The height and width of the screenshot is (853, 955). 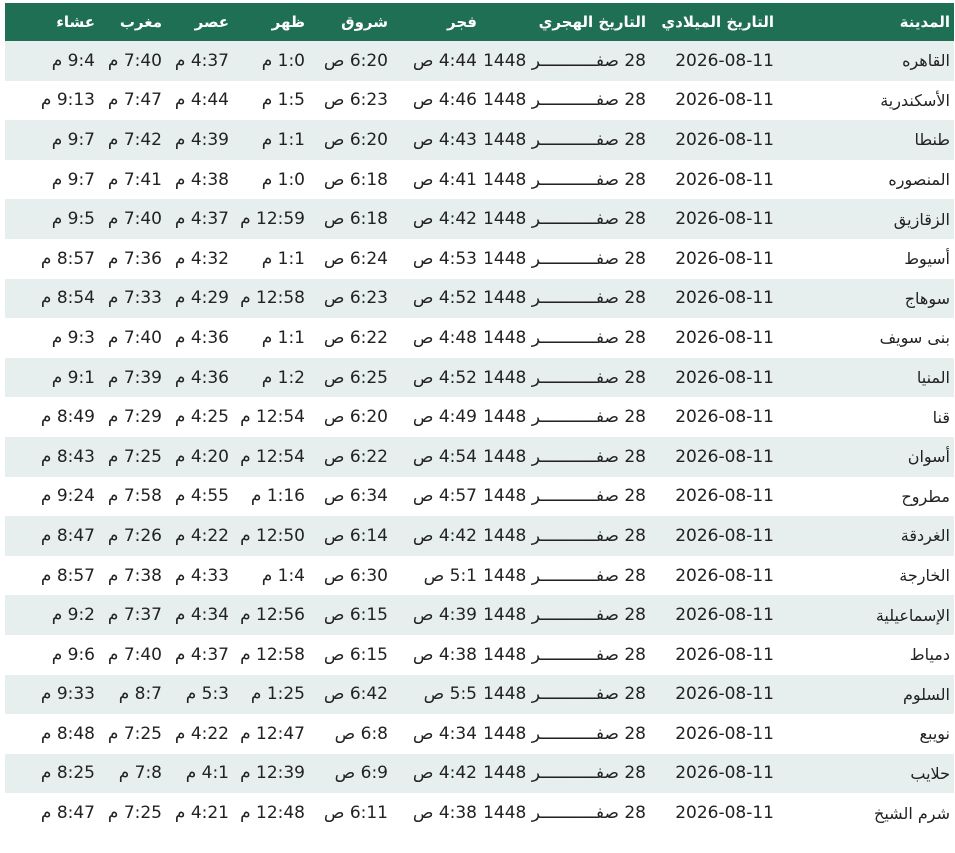 I want to click on header-hijri-date: التاريخ الهجري, so click(x=565, y=22).